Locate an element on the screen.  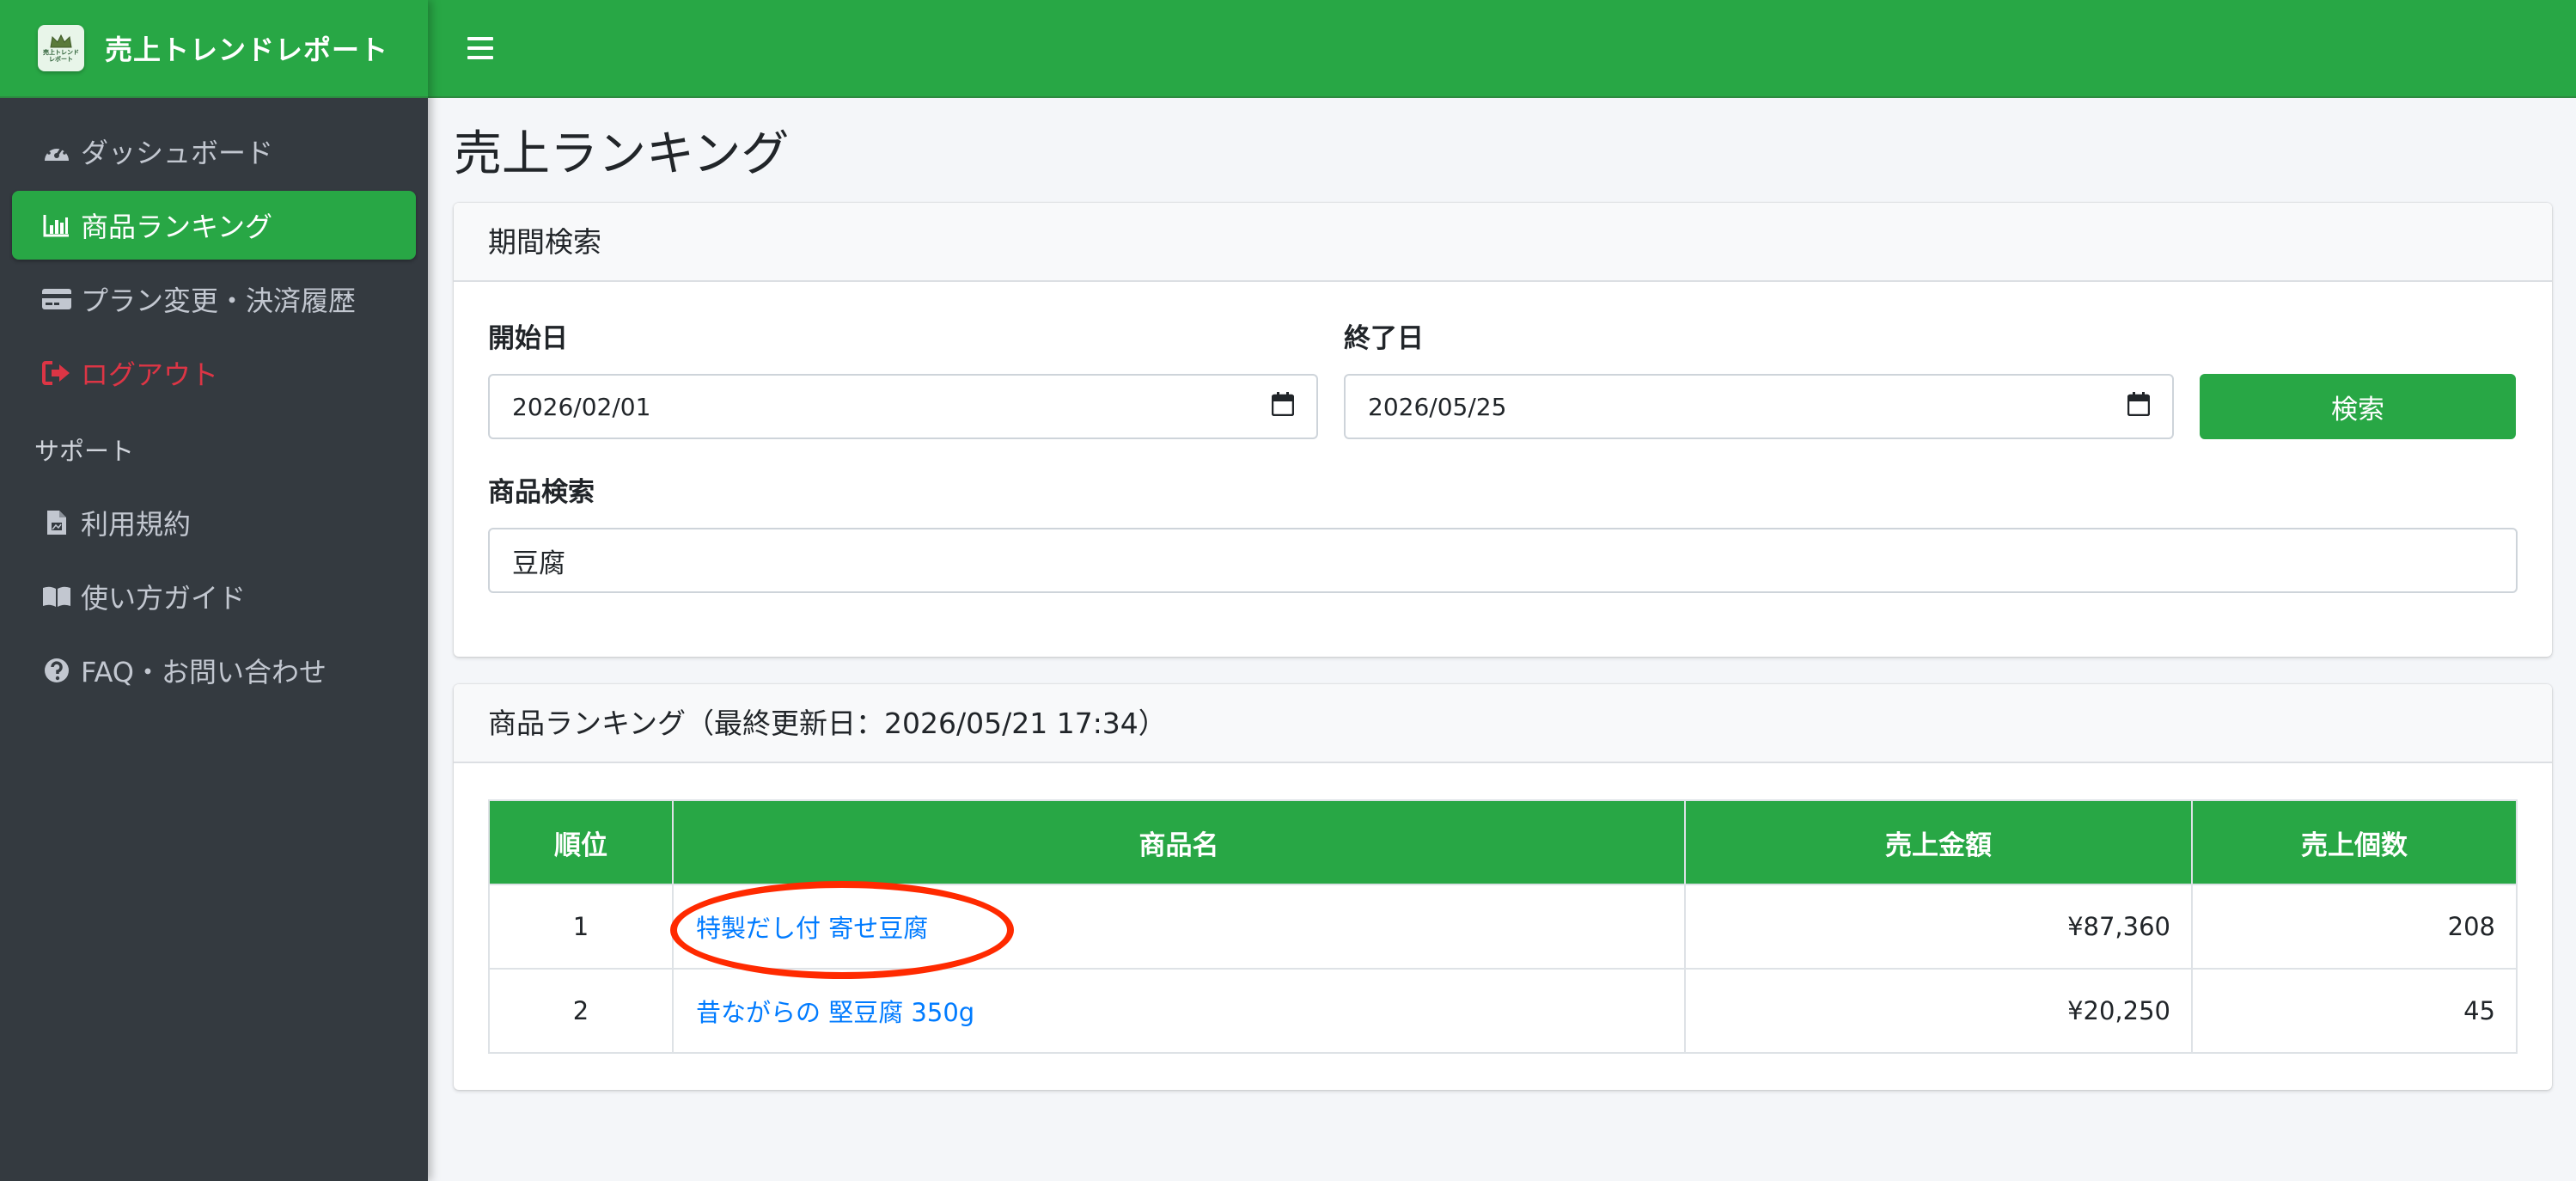
count-cell: 208 is located at coordinates (2354, 927).